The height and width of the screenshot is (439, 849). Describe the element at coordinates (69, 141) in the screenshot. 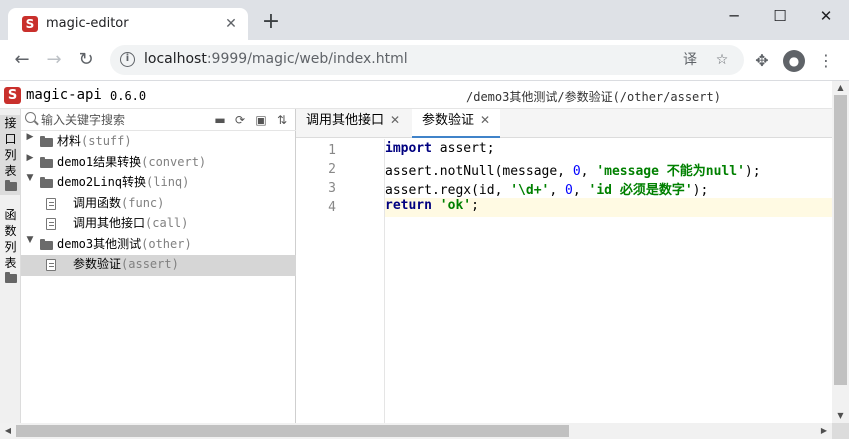

I see `tree-item-name: 材料` at that location.